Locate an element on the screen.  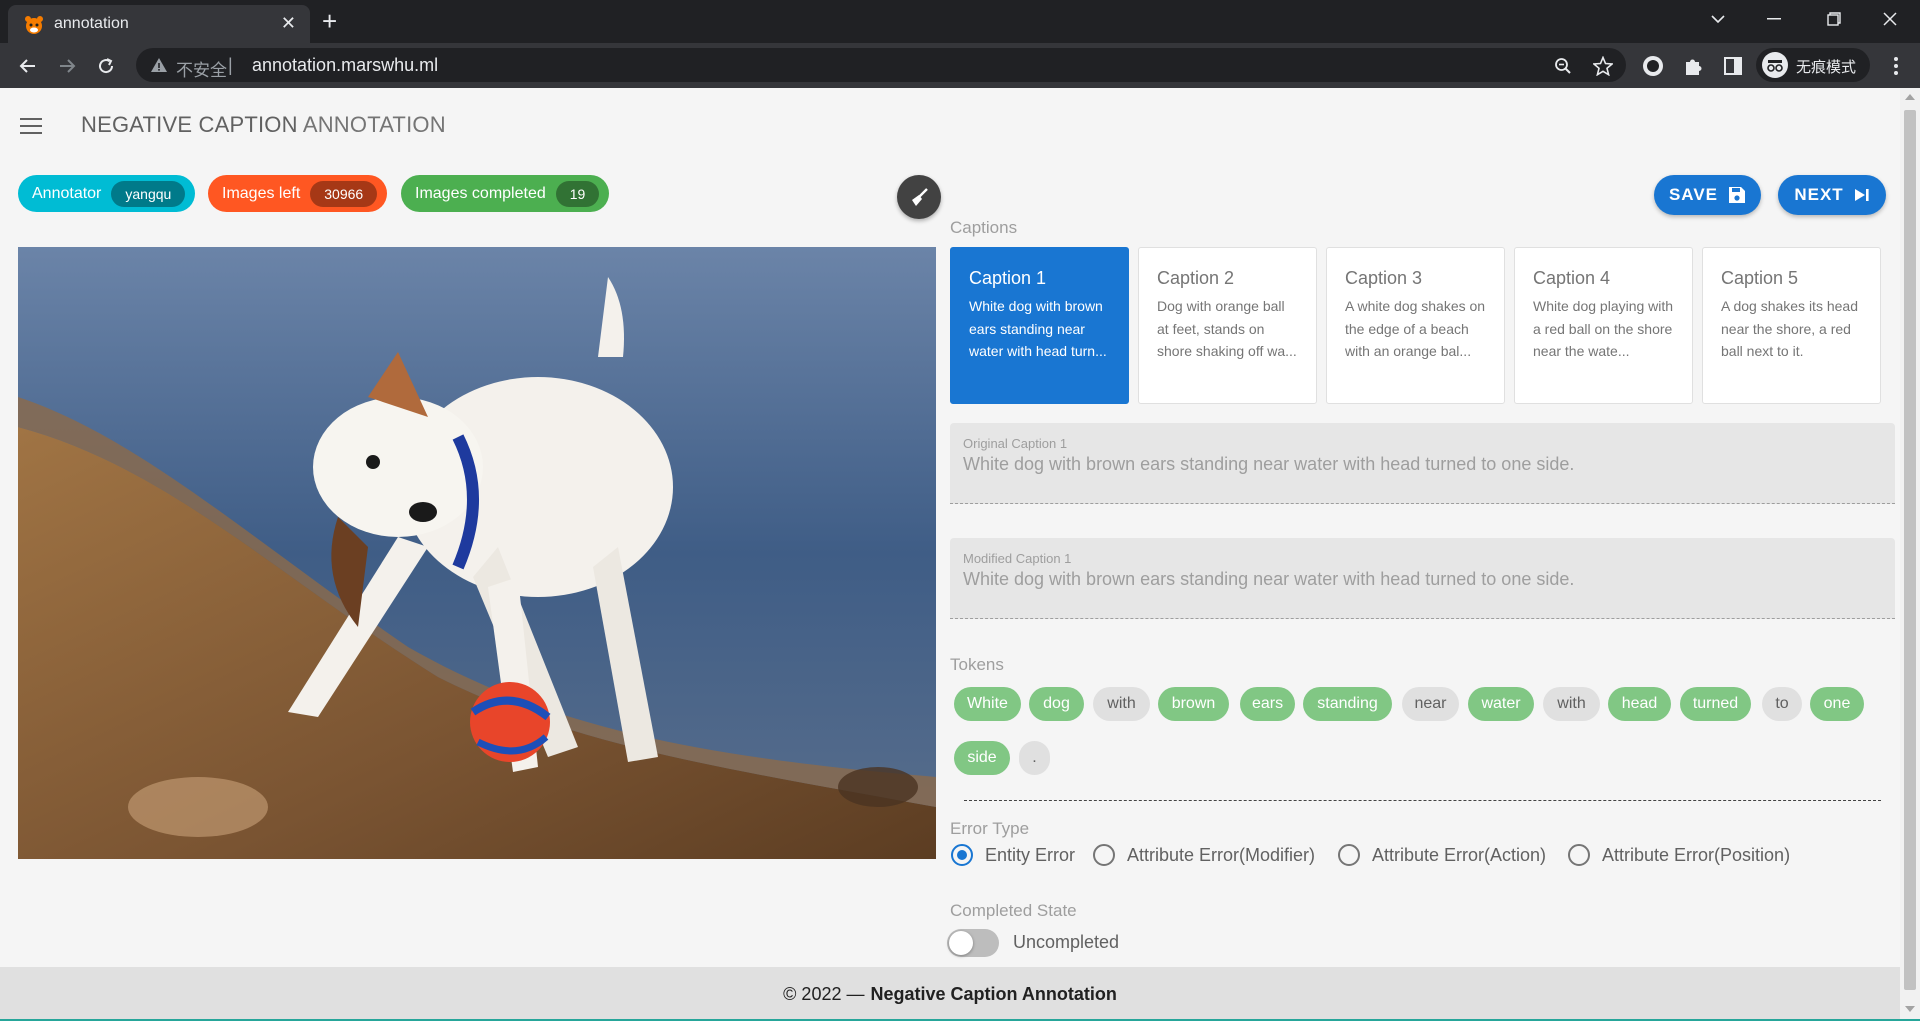
token-chip: brown is located at coordinates (1193, 704).